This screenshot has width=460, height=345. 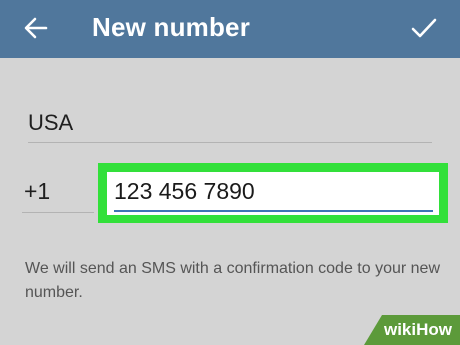 What do you see at coordinates (412, 330) in the screenshot?
I see `wikihow-watermark: wikiHow` at bounding box center [412, 330].